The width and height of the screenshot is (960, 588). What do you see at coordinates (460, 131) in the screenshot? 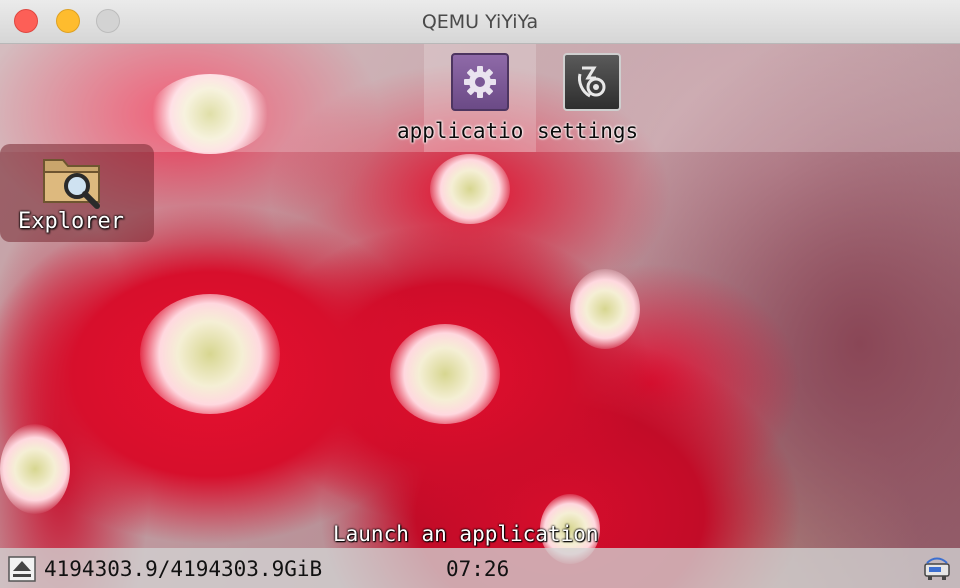
I see `applications-label: applicatio` at bounding box center [460, 131].